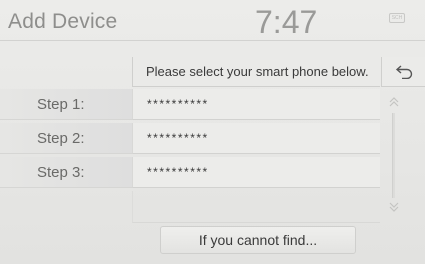 This screenshot has width=425, height=264. What do you see at coordinates (256, 207) in the screenshot?
I see `empty-list-row` at bounding box center [256, 207].